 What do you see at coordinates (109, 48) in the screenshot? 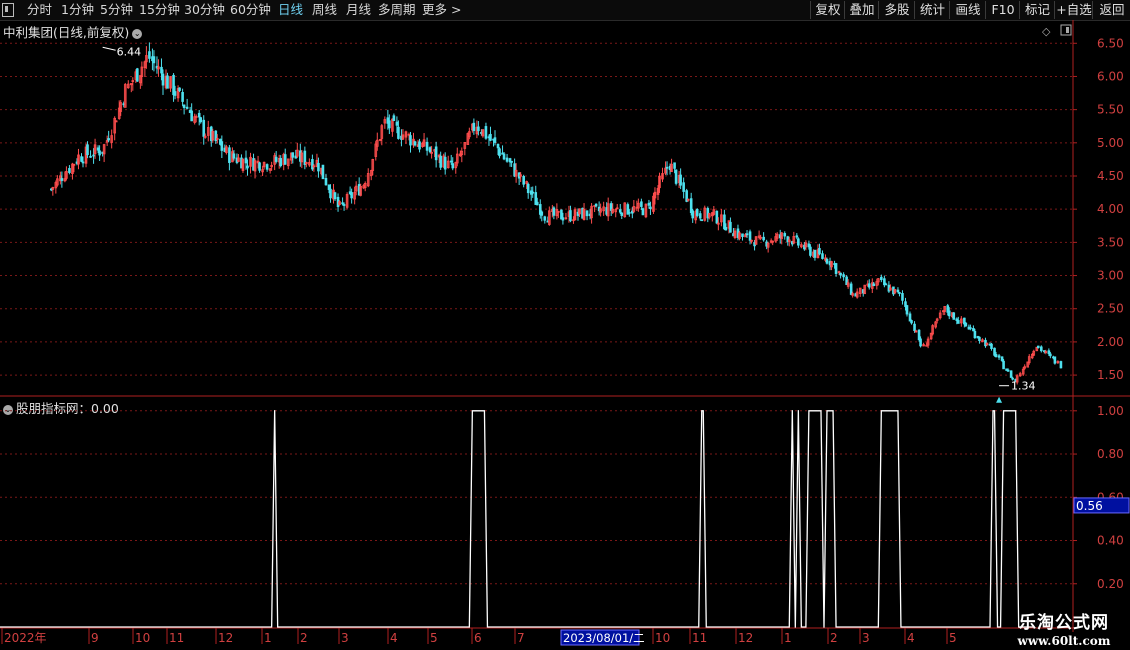
I see `high-marker-line` at bounding box center [109, 48].